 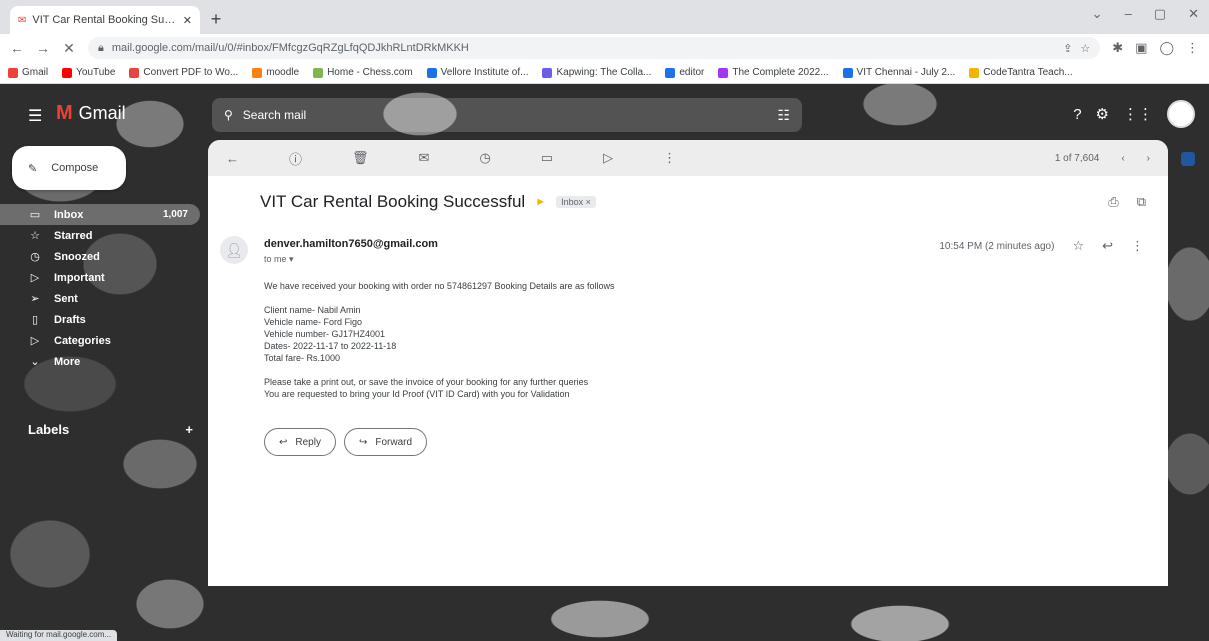 What do you see at coordinates (275, 72) in the screenshot?
I see `bookmark-item: moodle` at bounding box center [275, 72].